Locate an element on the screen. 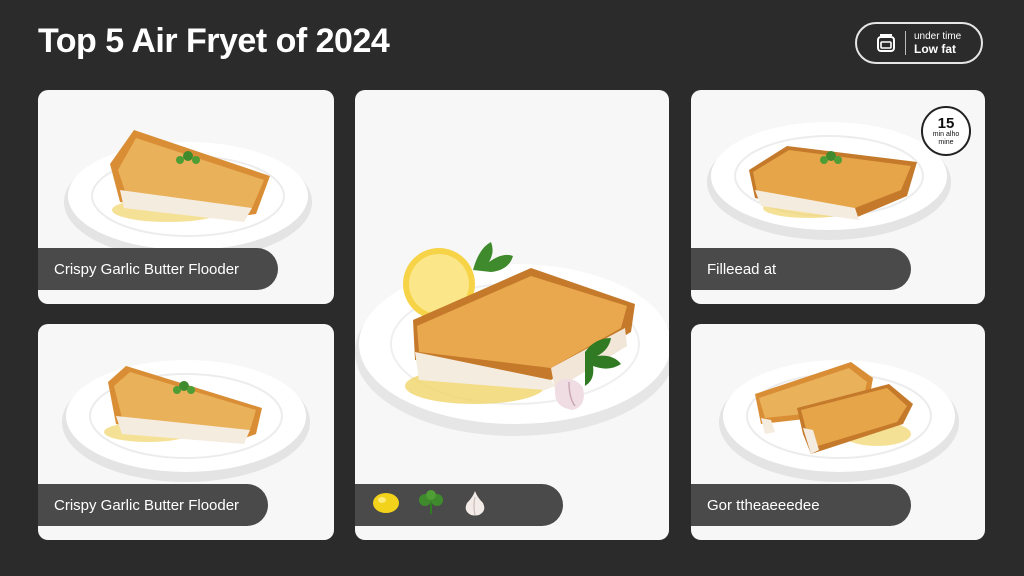 This screenshot has height=576, width=1024. cook-time-badge: 15 min alho mine is located at coordinates (946, 131).